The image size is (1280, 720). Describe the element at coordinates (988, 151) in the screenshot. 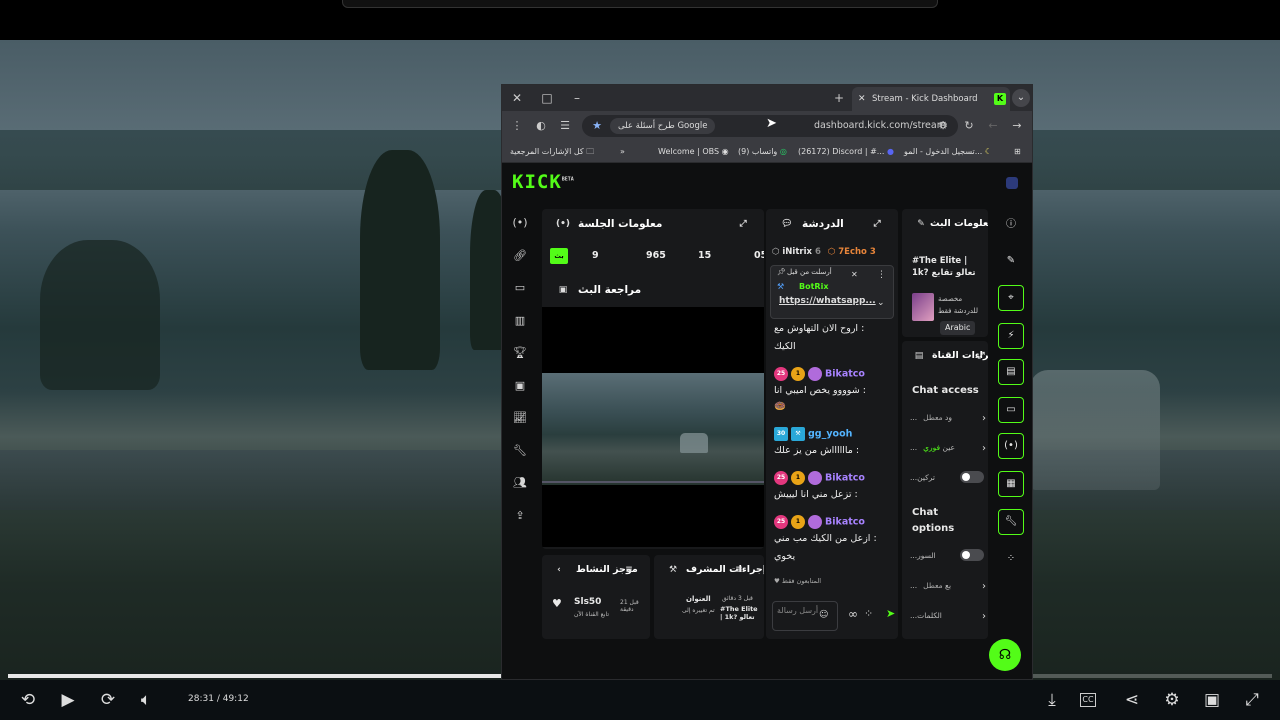

I see `moon-icon: ☾` at that location.